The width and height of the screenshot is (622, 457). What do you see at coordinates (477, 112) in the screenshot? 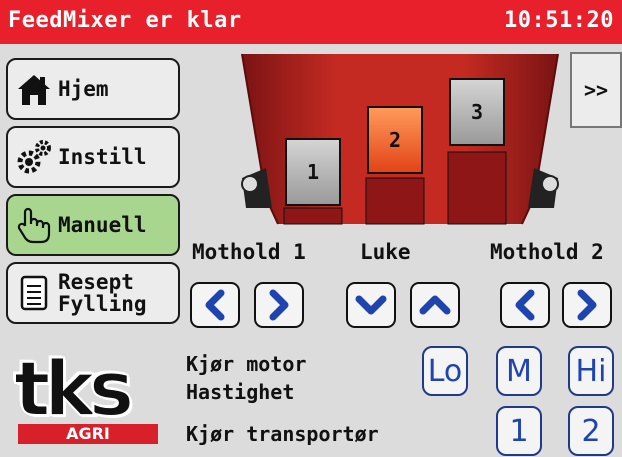
I see `door-3: 3` at bounding box center [477, 112].